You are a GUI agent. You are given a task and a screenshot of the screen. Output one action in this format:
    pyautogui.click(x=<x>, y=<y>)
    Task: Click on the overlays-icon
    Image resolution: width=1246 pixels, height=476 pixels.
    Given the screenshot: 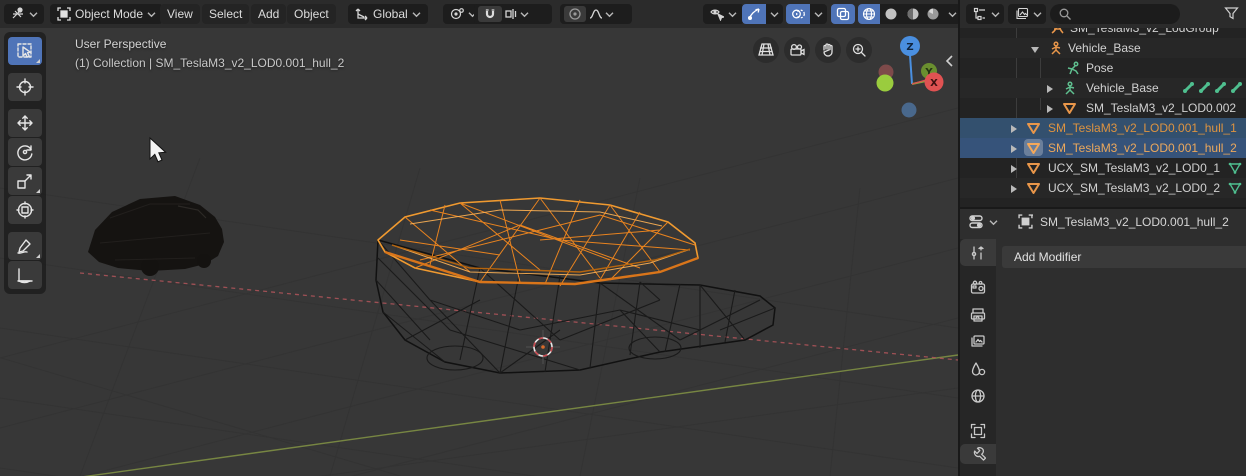 What is the action you would take?
    pyautogui.click(x=798, y=14)
    